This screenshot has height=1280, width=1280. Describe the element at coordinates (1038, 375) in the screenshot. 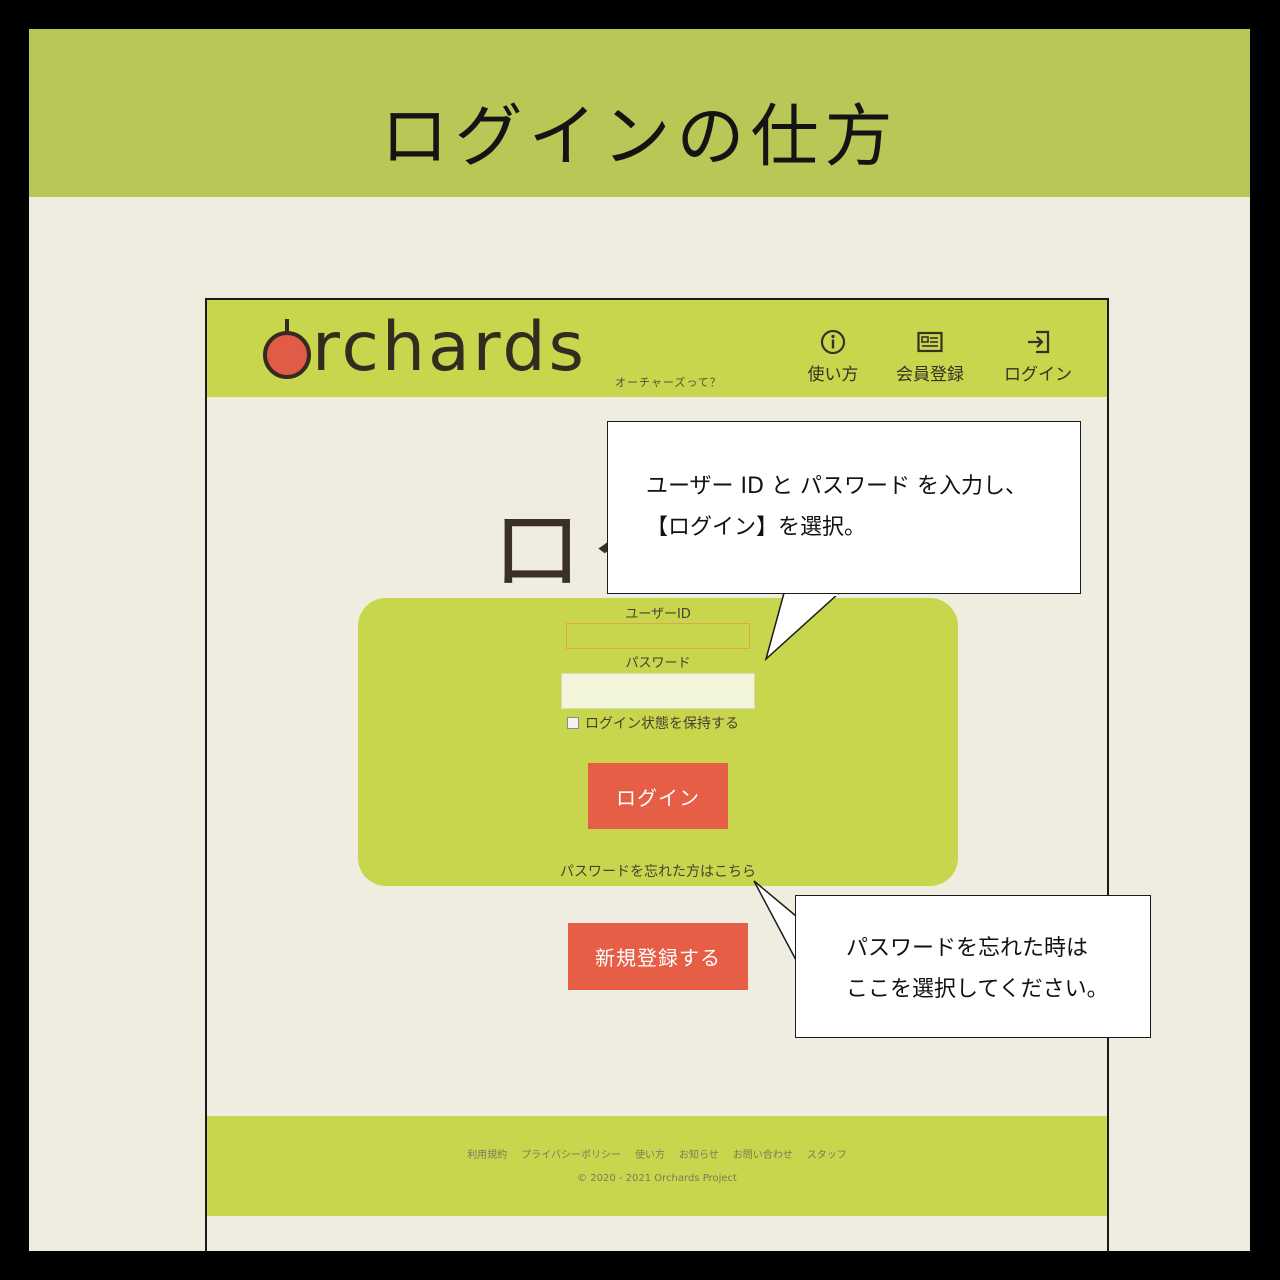

I see `nav-login-label: ログイン` at that location.